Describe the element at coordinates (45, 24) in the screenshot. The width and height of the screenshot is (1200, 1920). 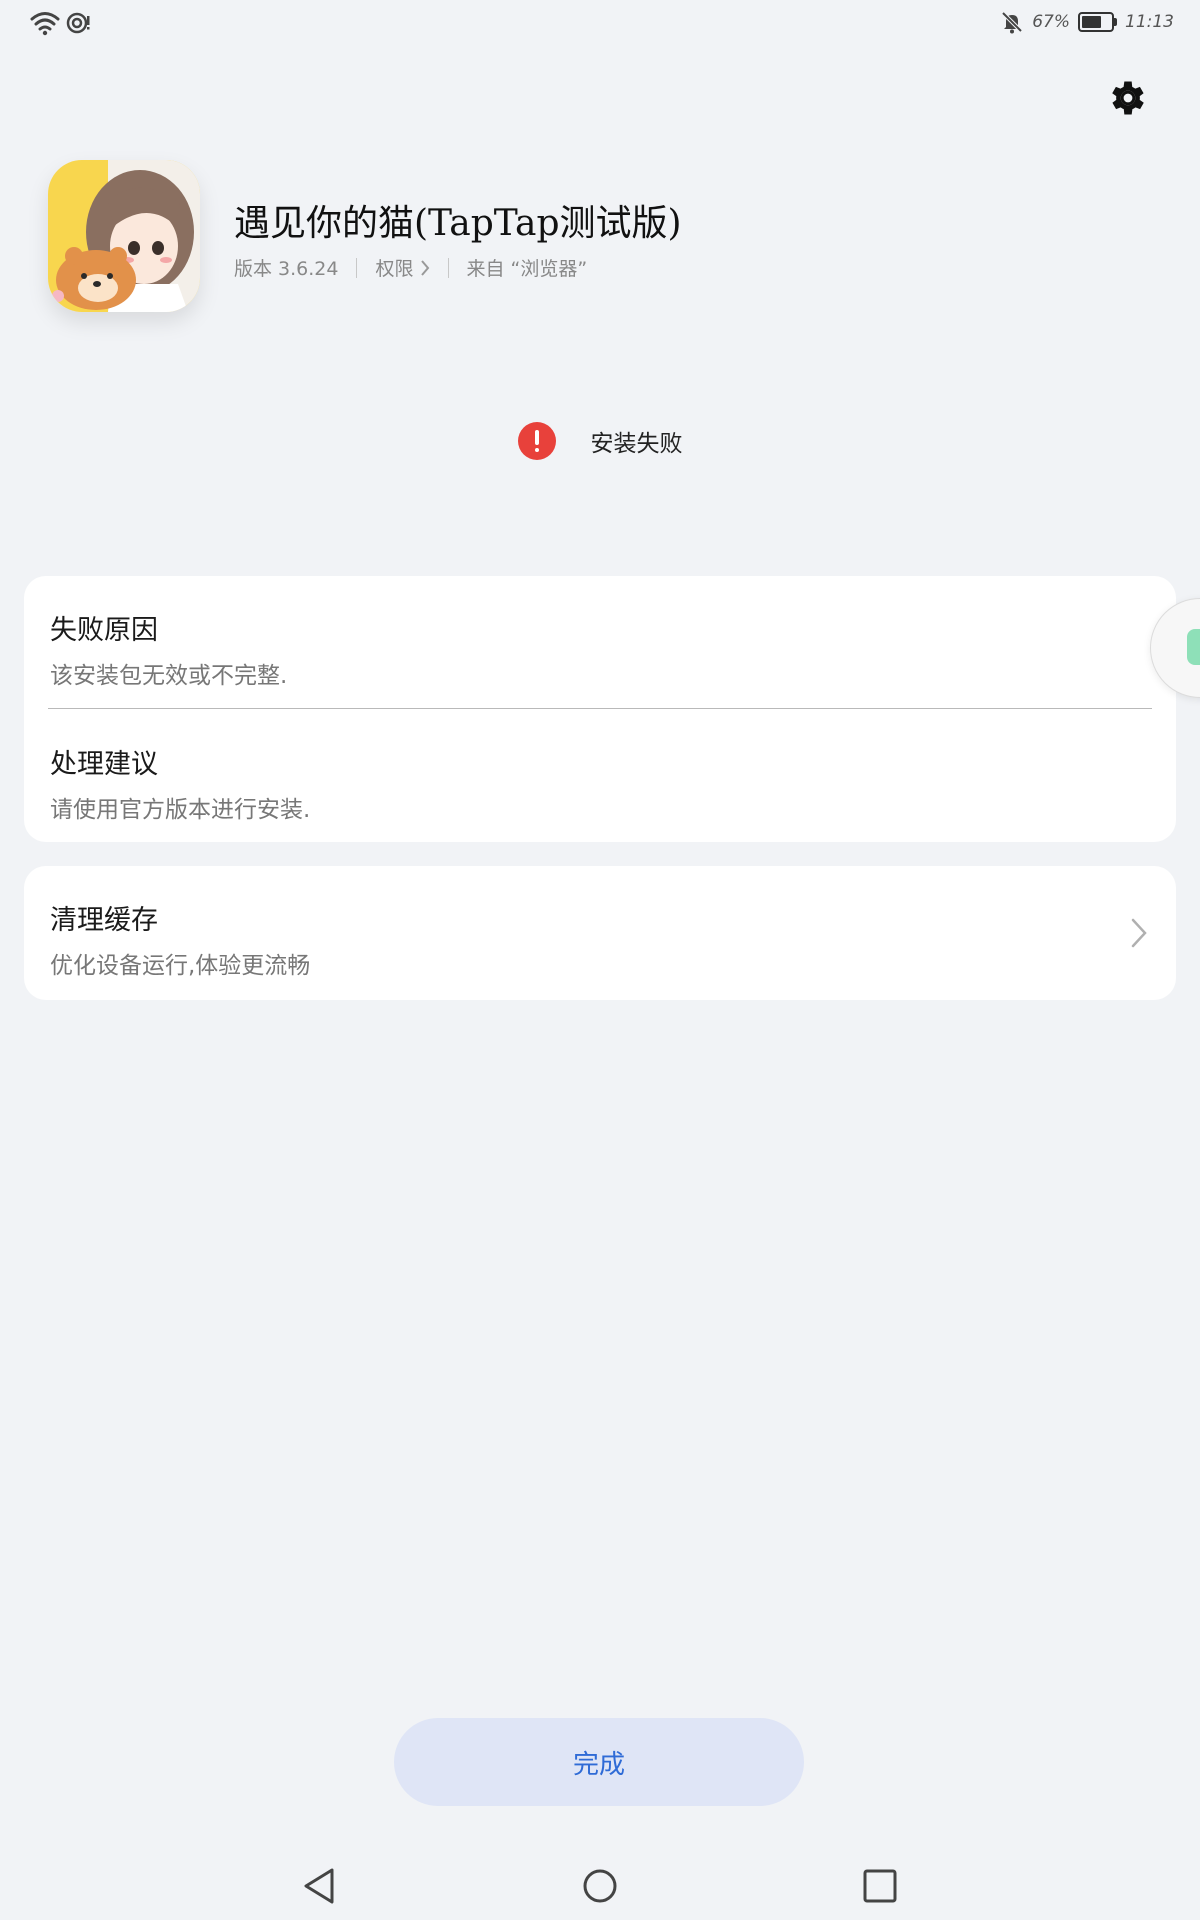
I see `wifi-icon` at that location.